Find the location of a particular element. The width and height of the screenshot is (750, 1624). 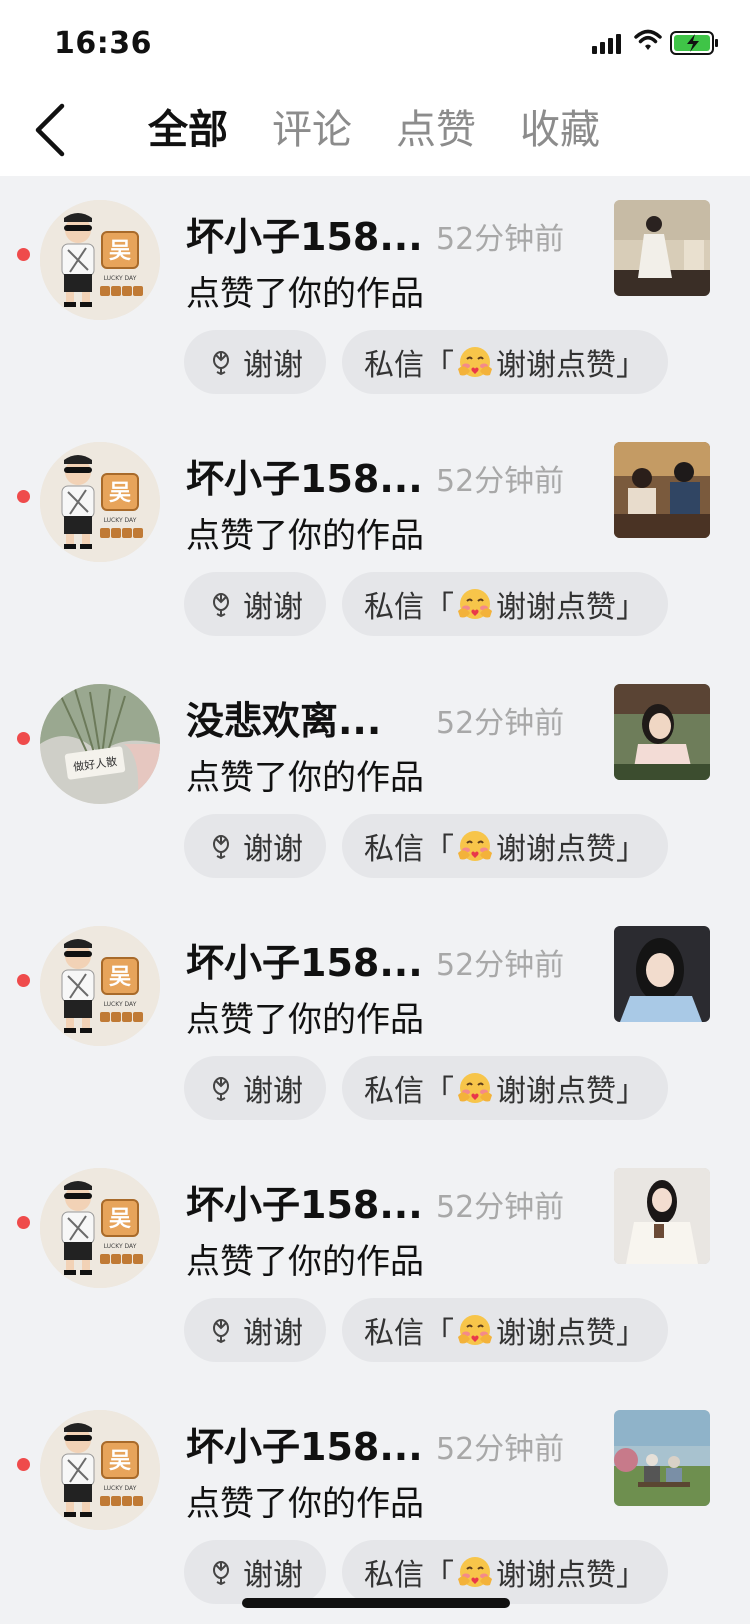

tab-comments: 评论 is located at coordinates (312, 132).